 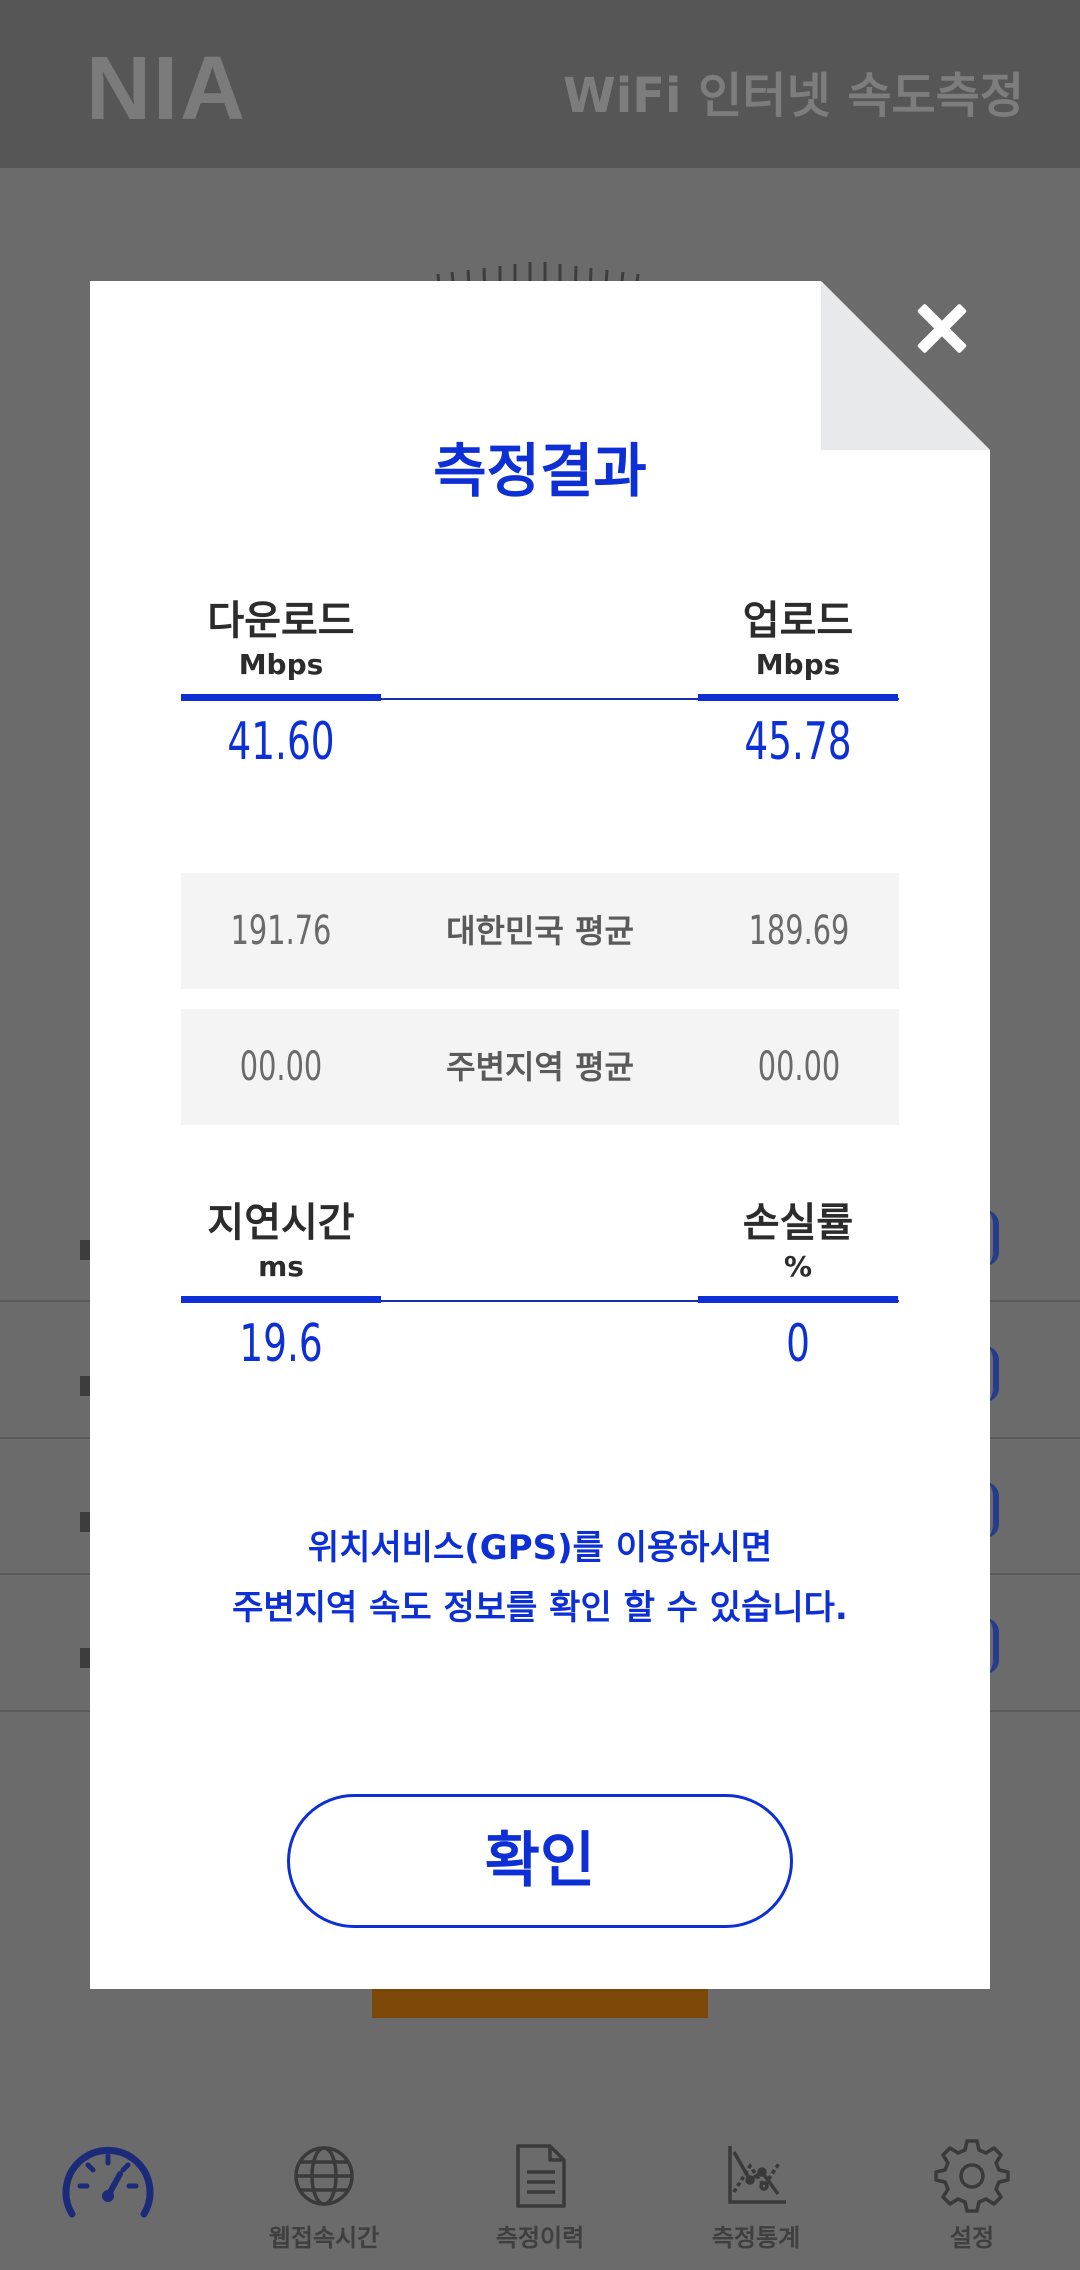 I want to click on latency-value: 19.6, so click(x=281, y=1344).